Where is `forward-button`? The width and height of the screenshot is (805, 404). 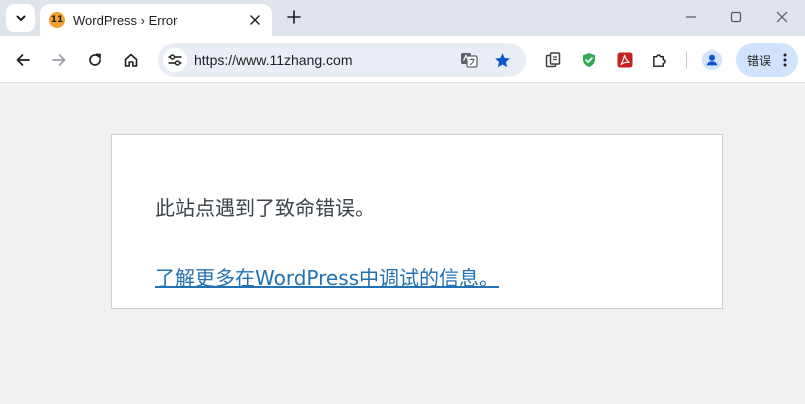 forward-button is located at coordinates (59, 60).